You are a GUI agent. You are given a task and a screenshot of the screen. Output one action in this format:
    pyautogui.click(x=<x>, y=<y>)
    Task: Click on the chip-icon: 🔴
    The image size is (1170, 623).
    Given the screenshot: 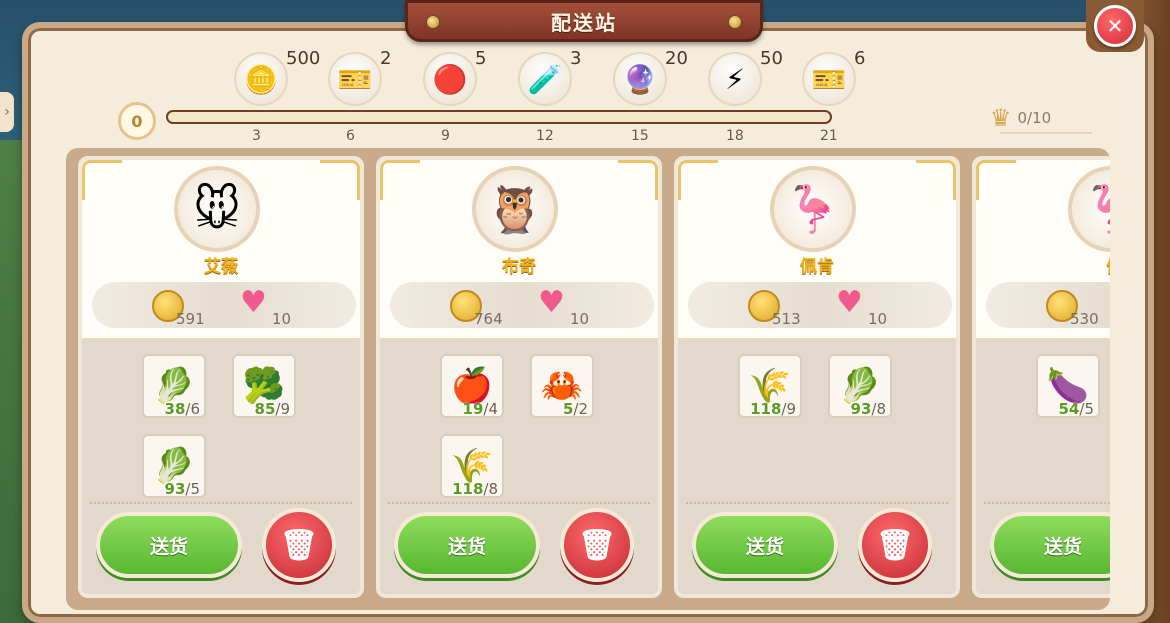 What is the action you would take?
    pyautogui.click(x=450, y=79)
    